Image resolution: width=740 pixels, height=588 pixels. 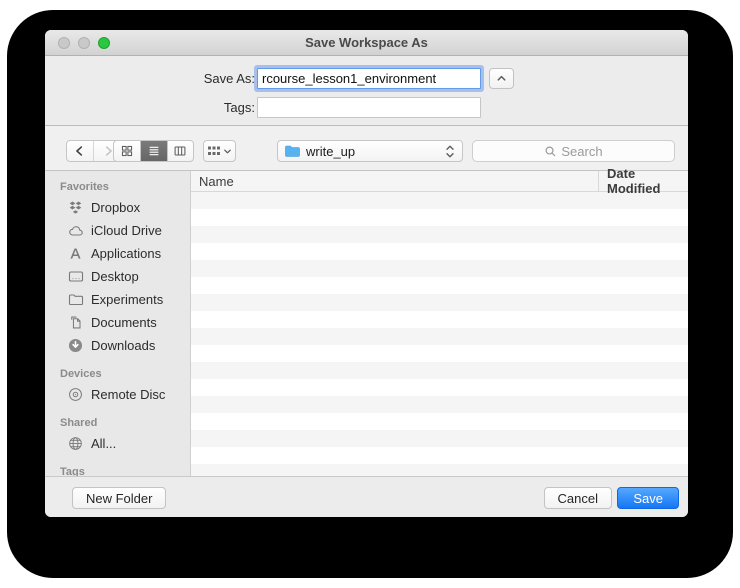 I want to click on column-view-icon, so click(x=180, y=151).